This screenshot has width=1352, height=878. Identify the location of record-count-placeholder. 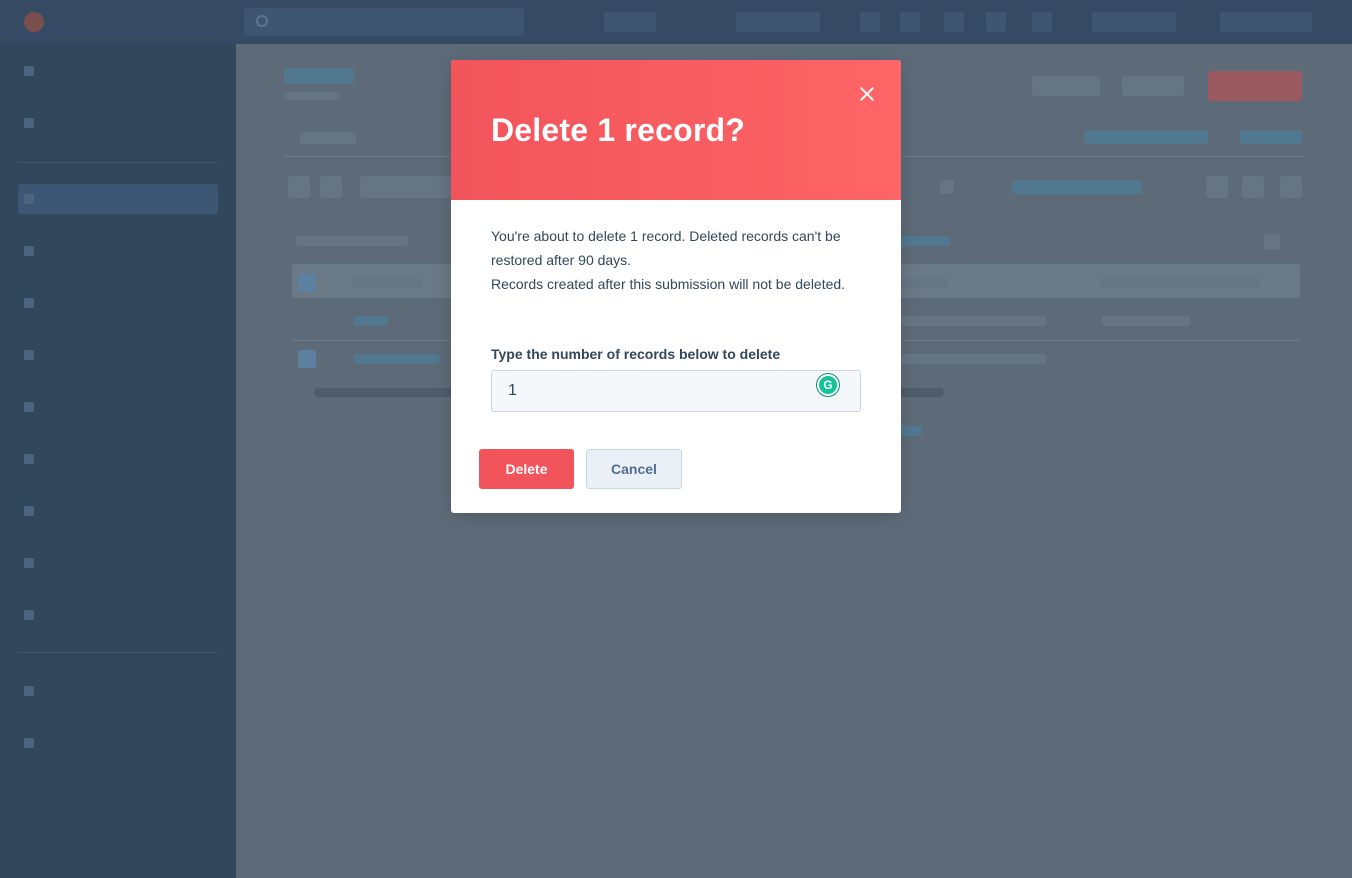
(312, 96).